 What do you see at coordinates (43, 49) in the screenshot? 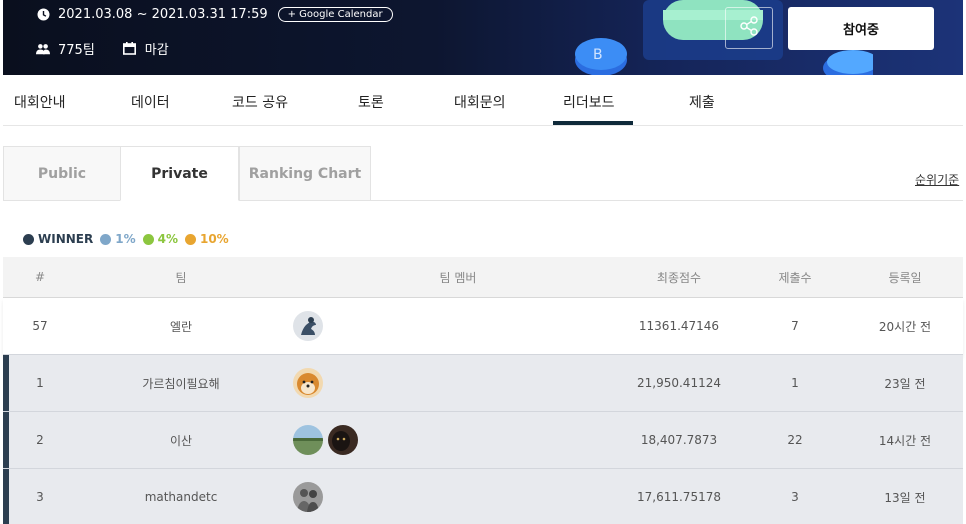
I see `people-icon` at bounding box center [43, 49].